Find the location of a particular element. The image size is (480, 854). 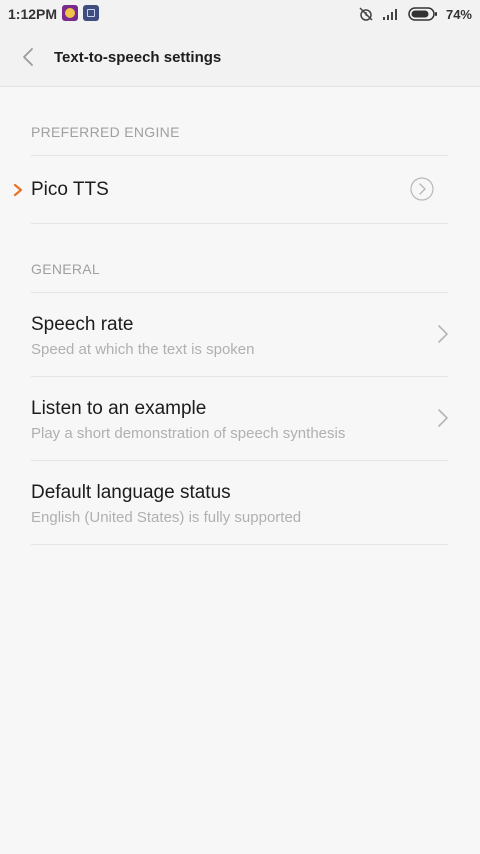

section-header-preferred-engine: PREFERRED ENGINE is located at coordinates (105, 132).